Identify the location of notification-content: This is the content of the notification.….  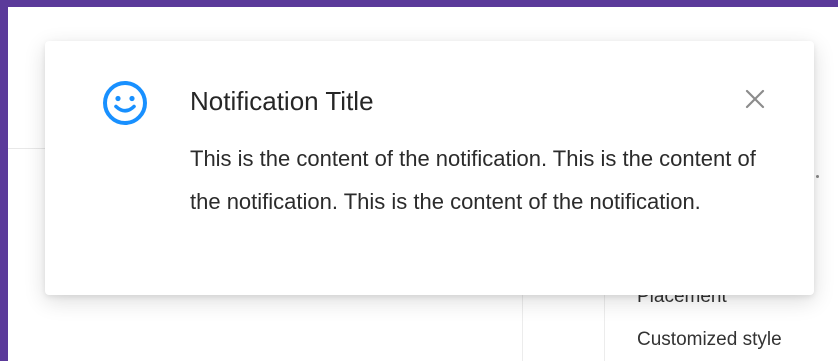
(473, 180).